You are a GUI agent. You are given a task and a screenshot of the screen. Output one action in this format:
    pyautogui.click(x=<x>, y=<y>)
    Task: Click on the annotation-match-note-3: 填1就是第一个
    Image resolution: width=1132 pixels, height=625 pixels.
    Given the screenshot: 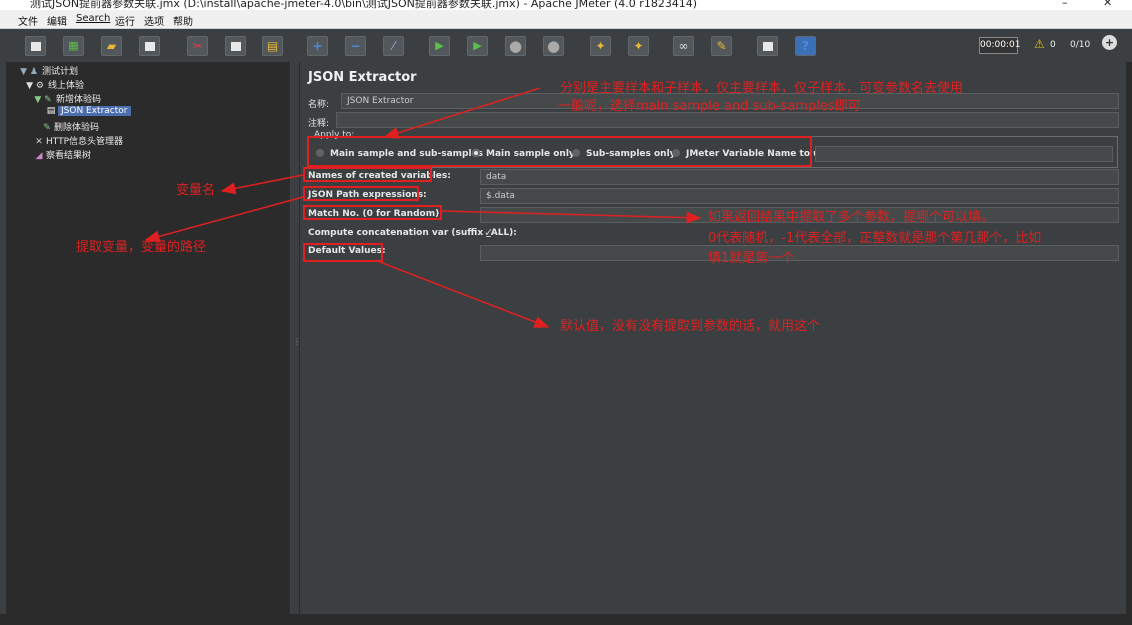 What is the action you would take?
    pyautogui.click(x=751, y=258)
    